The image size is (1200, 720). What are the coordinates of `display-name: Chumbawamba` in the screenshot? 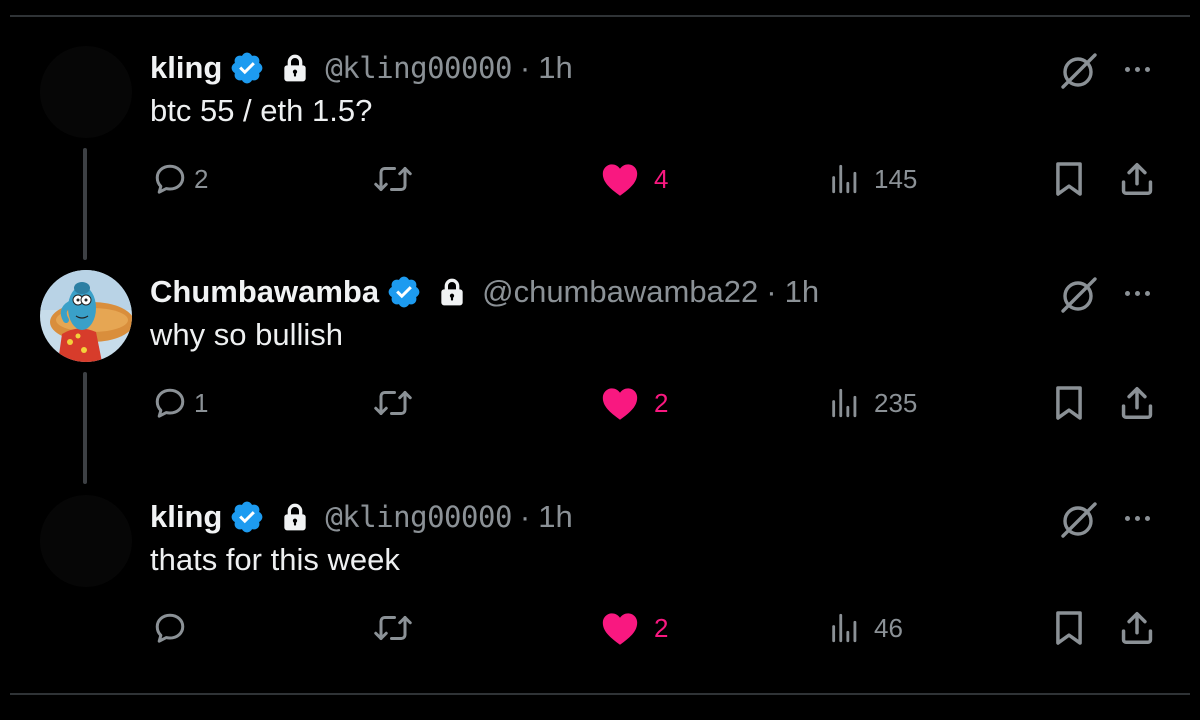 It's located at (264, 292).